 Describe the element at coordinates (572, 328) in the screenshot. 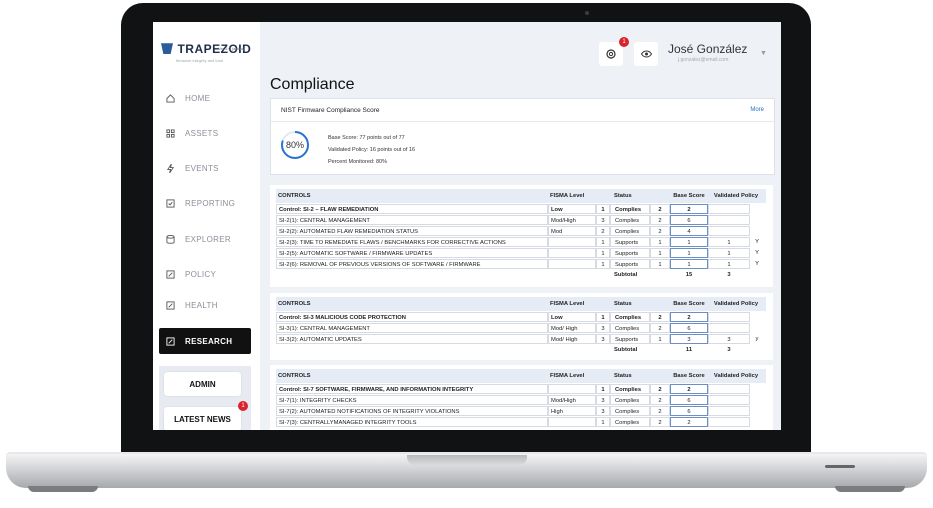

I see `table-cell-fisma: Mod/ High` at that location.